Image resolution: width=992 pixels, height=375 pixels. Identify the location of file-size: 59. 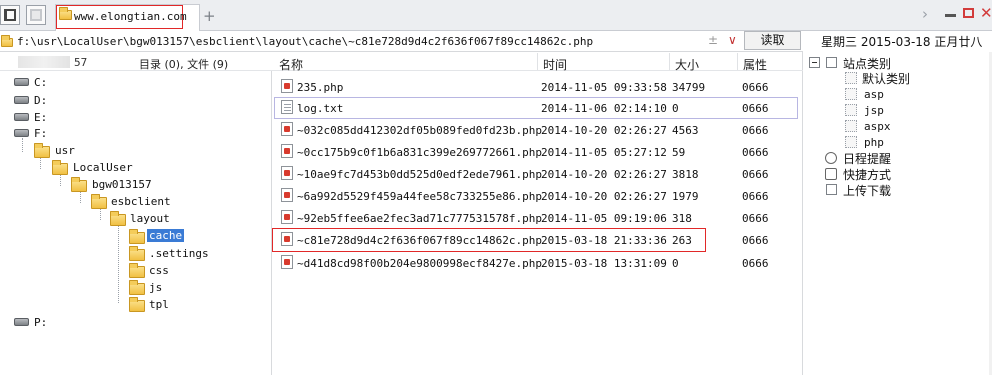
(679, 152).